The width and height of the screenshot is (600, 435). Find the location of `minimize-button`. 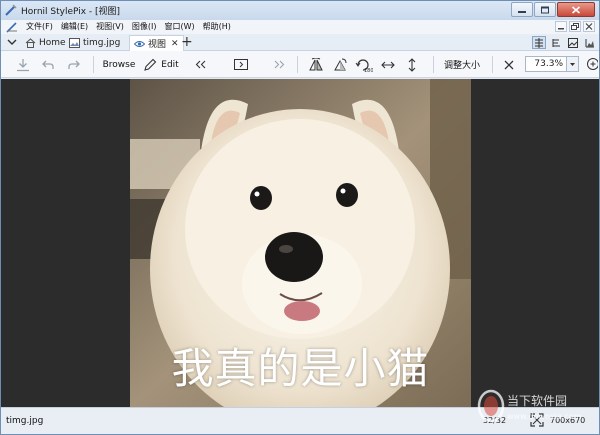

minimize-button is located at coordinates (522, 9).